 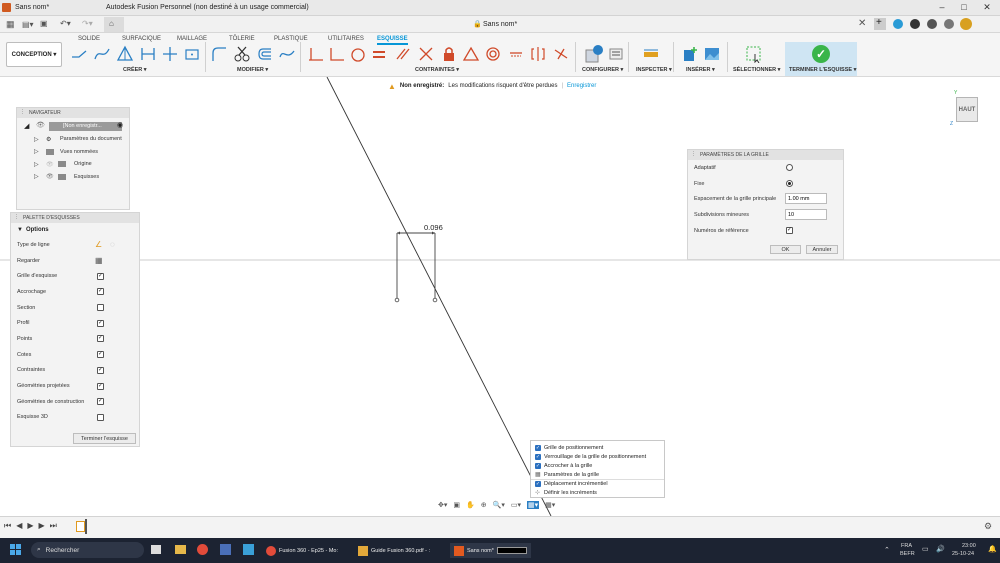 What do you see at coordinates (949, 24) in the screenshot?
I see `help-icon` at bounding box center [949, 24].